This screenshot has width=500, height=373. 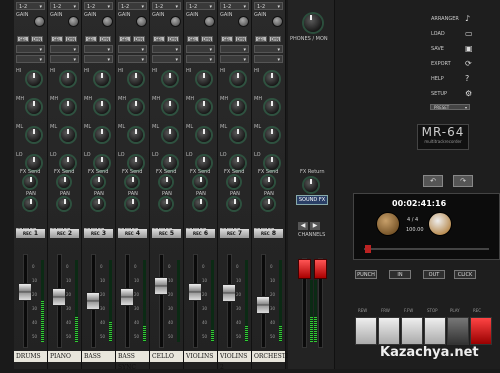 What do you see at coordinates (268, 233) in the screenshot?
I see `channel-number: REC 8` at bounding box center [268, 233].